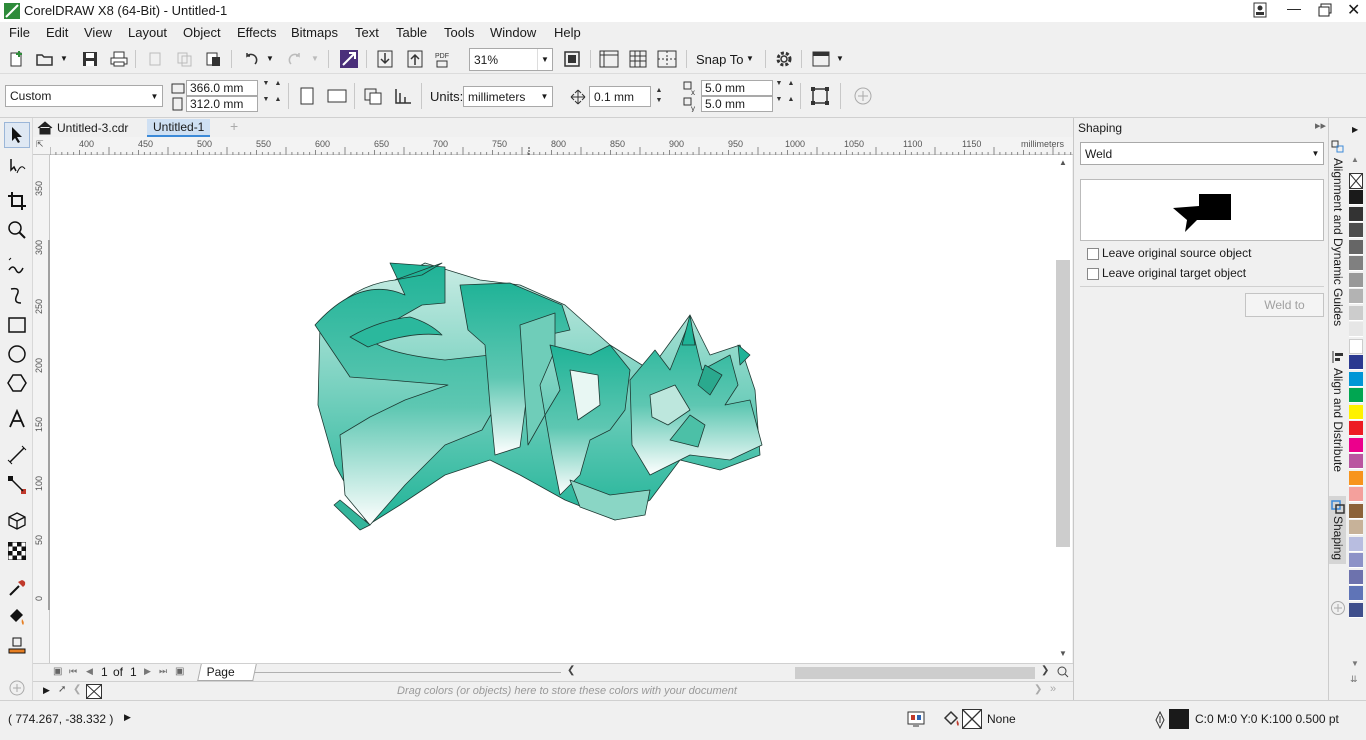 The height and width of the screenshot is (740, 1366). Describe the element at coordinates (1038, 689) in the screenshot. I see `palette-scroll-right-icon: ❯` at that location.